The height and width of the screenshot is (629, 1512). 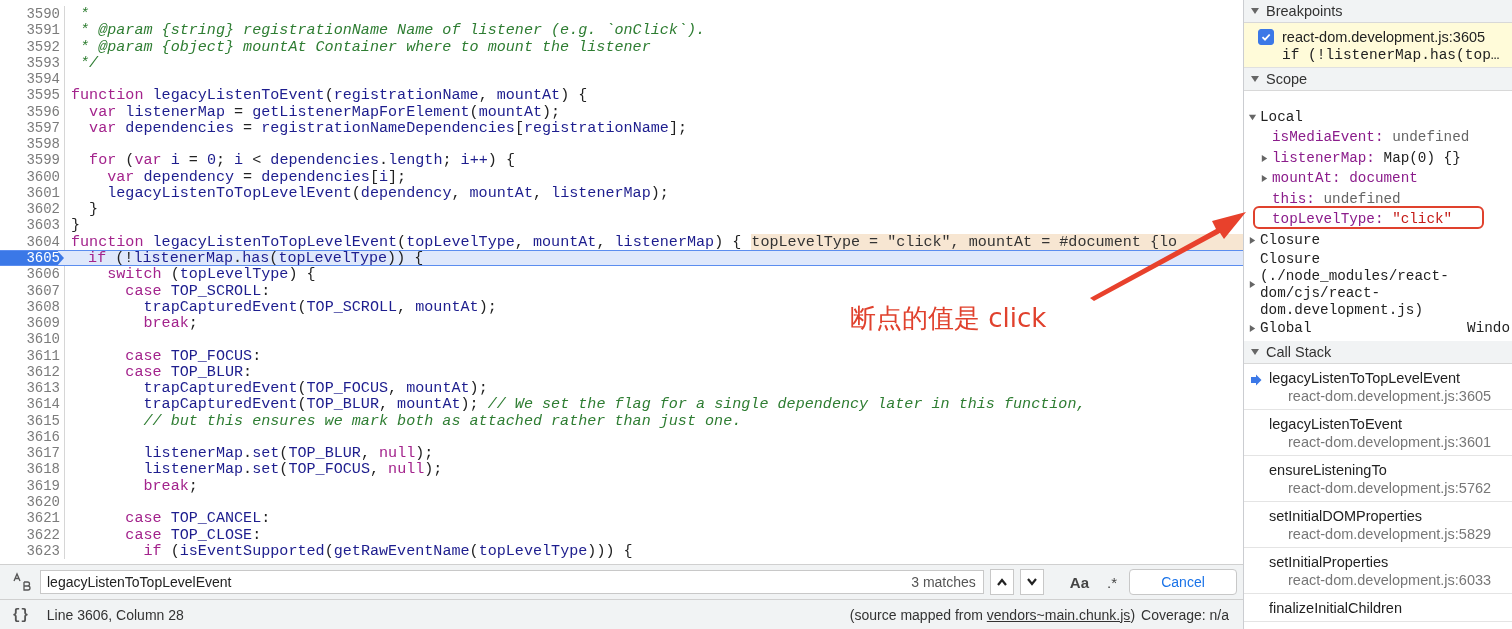 What do you see at coordinates (948, 318) in the screenshot?
I see `annotation-text: 断点的值是 click` at bounding box center [948, 318].